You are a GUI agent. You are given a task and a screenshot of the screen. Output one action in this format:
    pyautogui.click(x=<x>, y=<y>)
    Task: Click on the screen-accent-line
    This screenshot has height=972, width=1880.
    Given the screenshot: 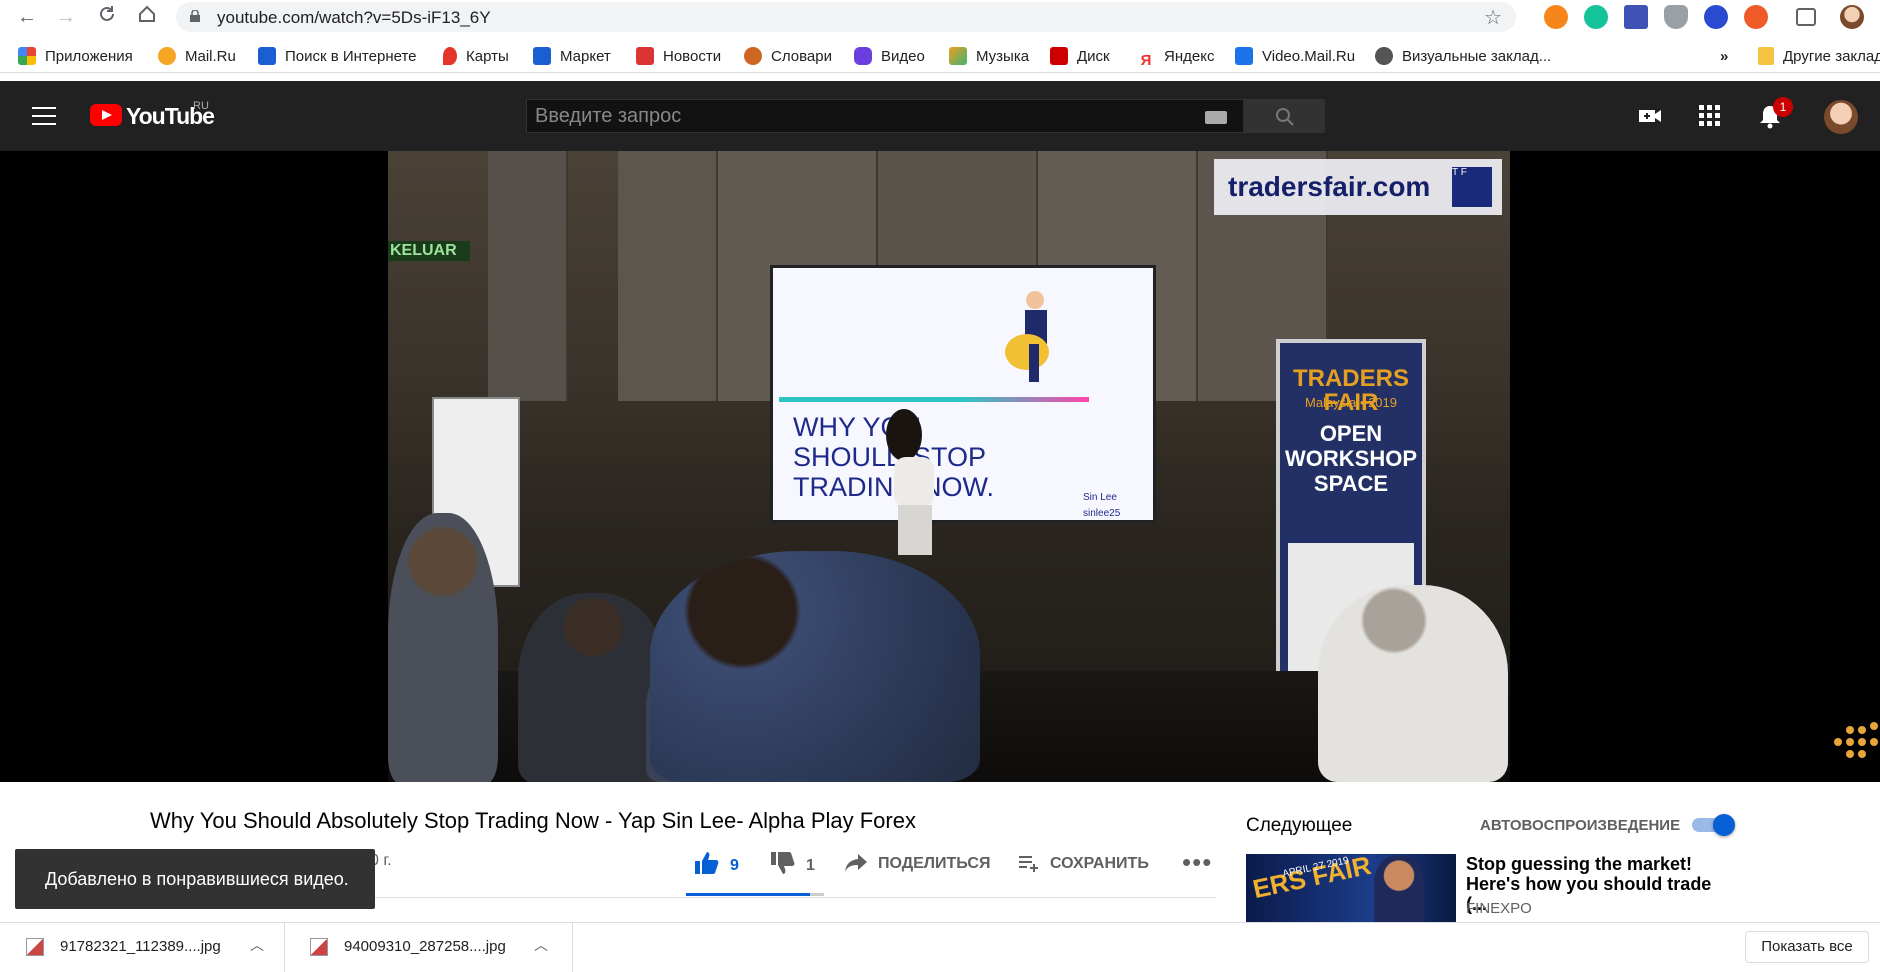 What is the action you would take?
    pyautogui.click(x=934, y=399)
    